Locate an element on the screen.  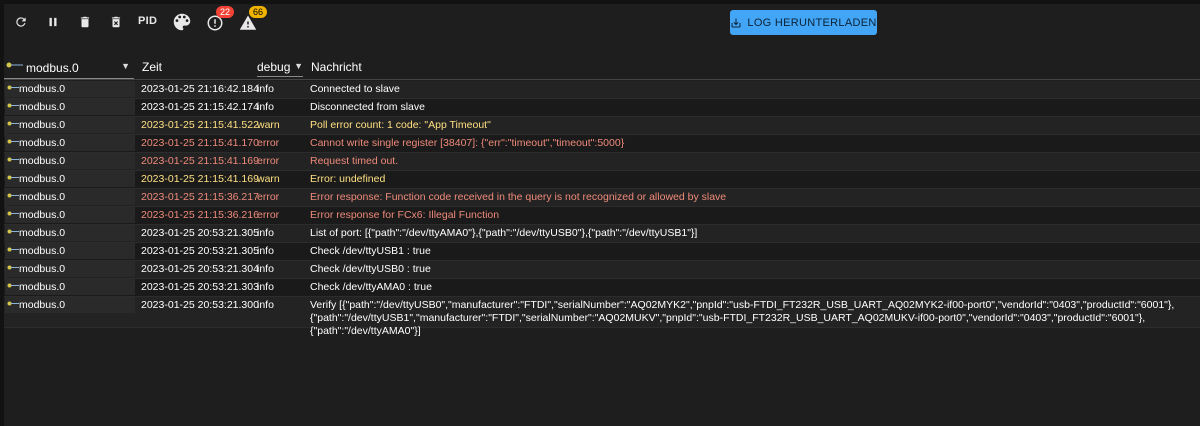
log-message: Error: undefined is located at coordinates (348, 179).